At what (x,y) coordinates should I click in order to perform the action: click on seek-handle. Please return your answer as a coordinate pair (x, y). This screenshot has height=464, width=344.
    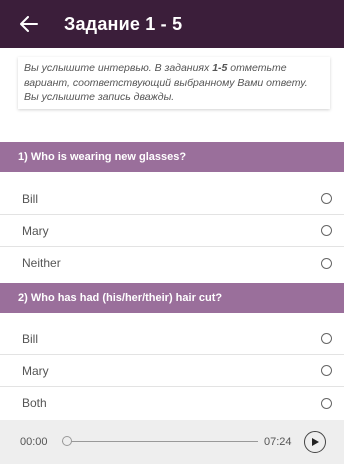
    Looking at the image, I should click on (67, 441).